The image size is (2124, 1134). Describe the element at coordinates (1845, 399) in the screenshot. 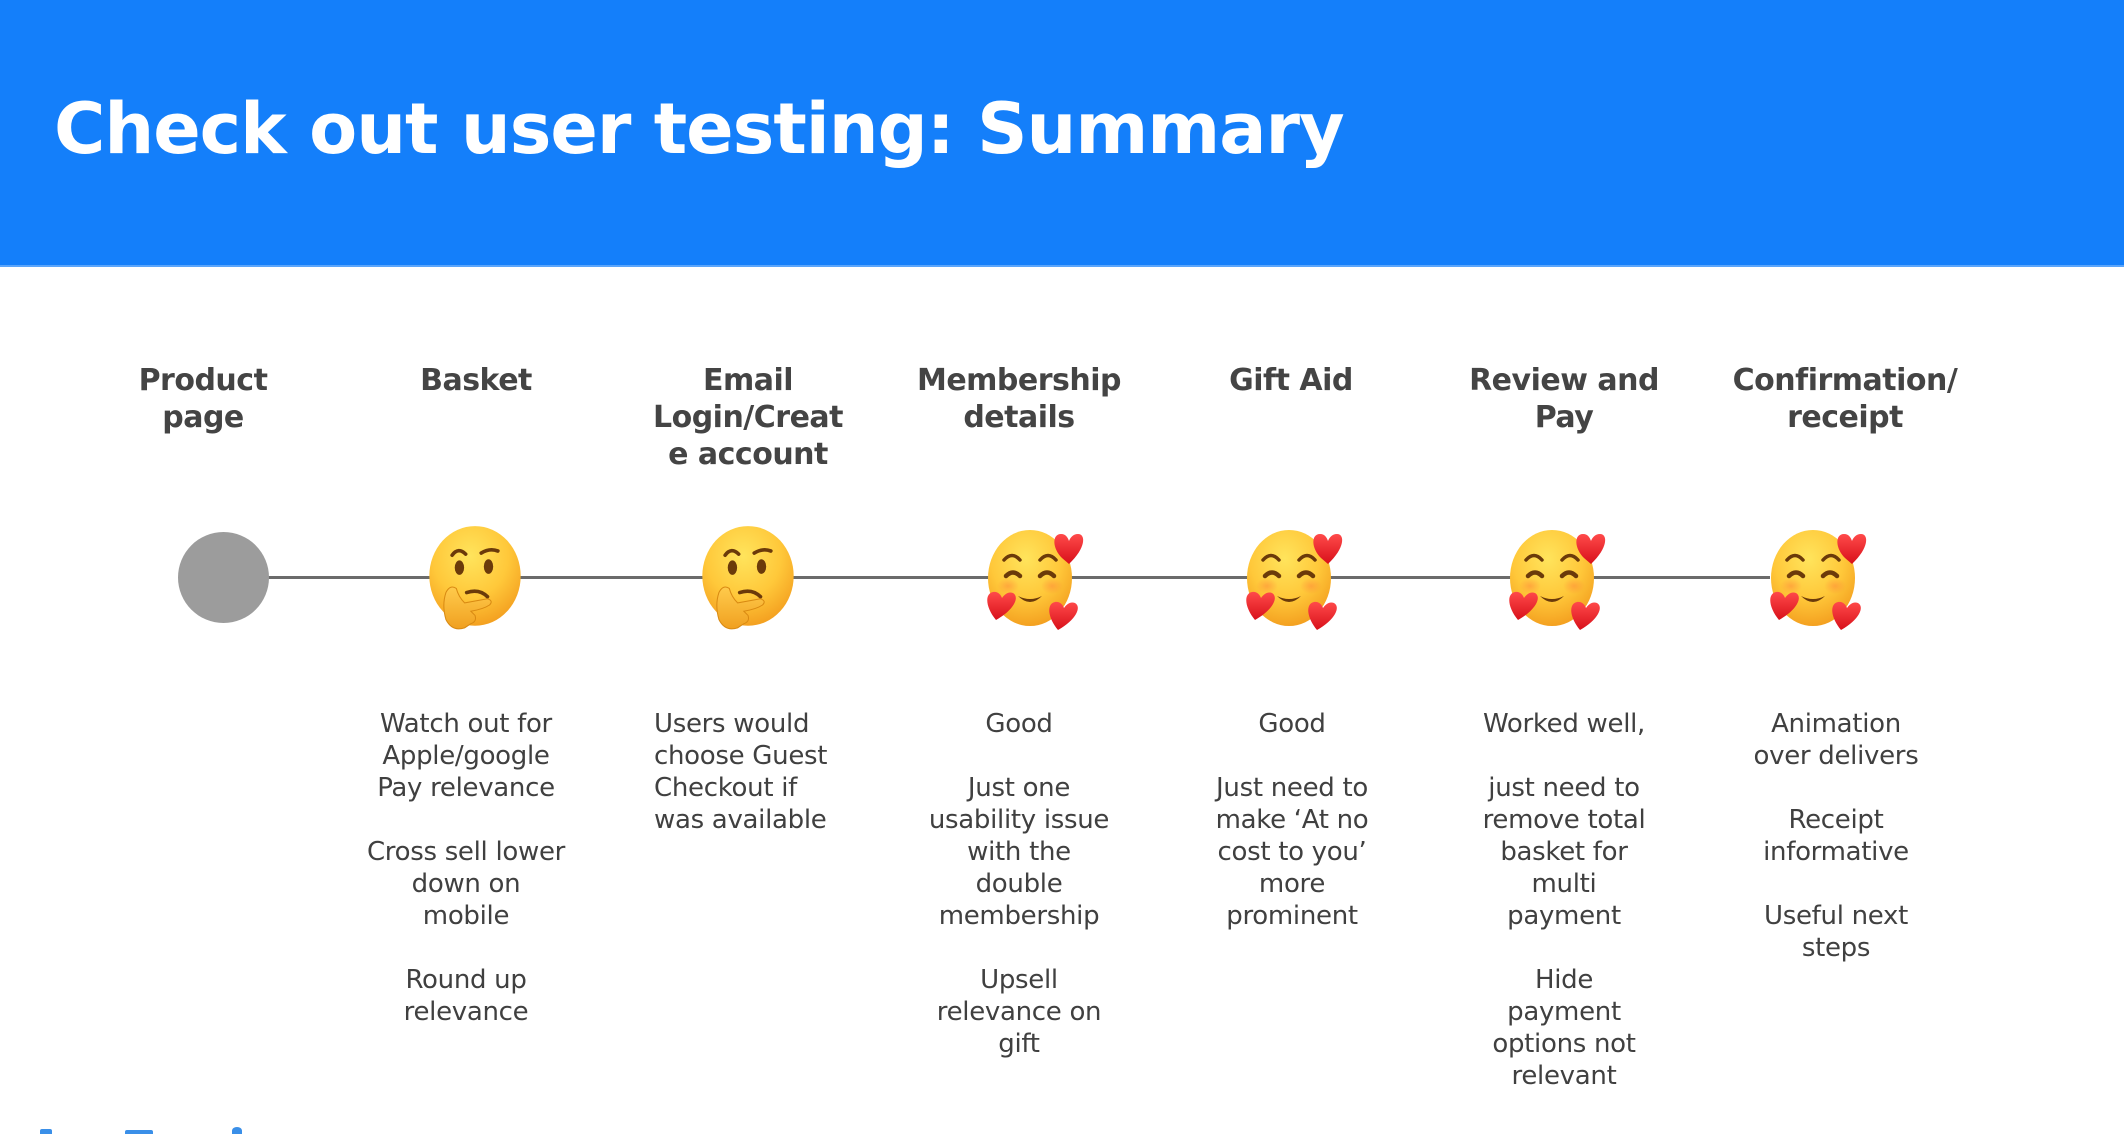

I see `stage-heading-confirmation: Confirmation/ receipt` at that location.